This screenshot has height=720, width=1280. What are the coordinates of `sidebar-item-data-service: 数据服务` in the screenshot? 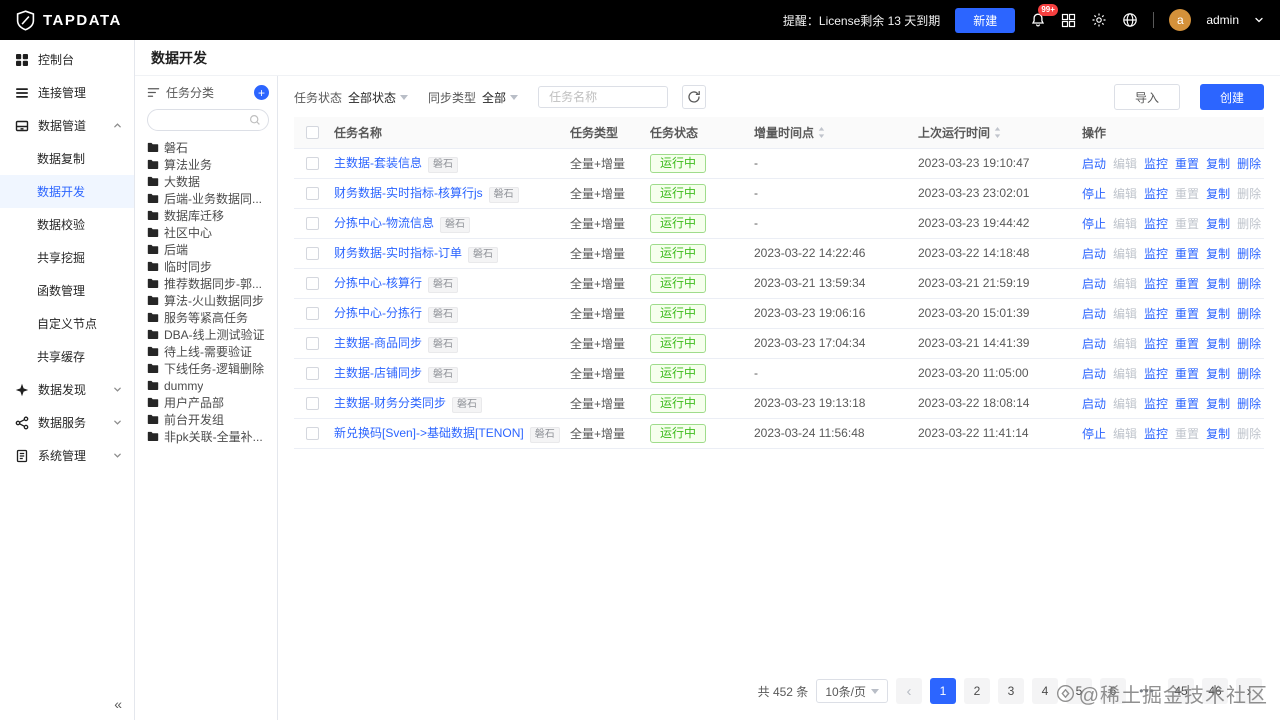 It's located at (67, 422).